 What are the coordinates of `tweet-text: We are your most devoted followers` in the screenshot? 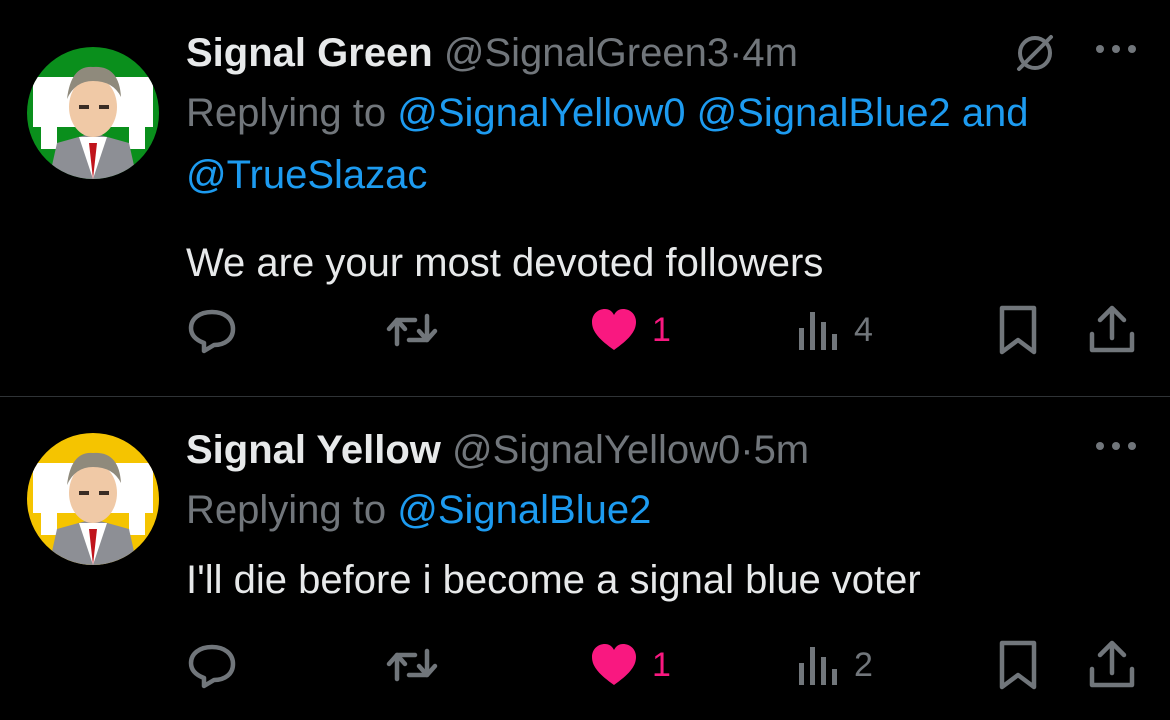 It's located at (505, 263).